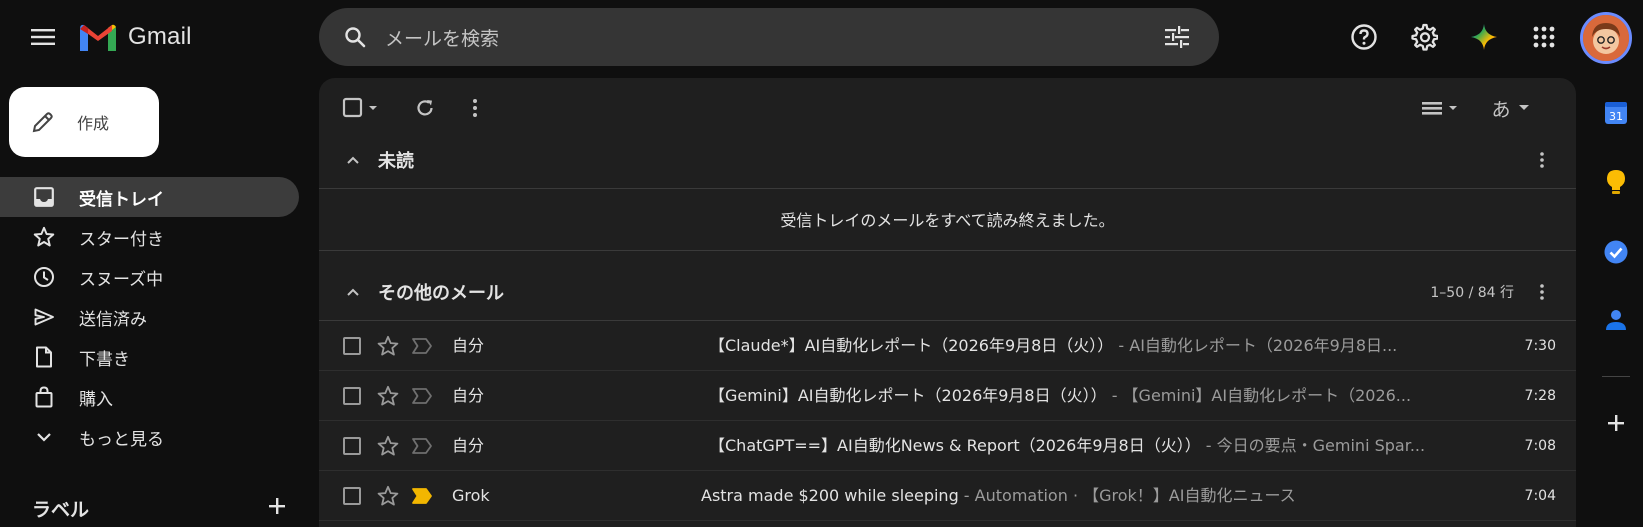  I want to click on help-icon, so click(1364, 37).